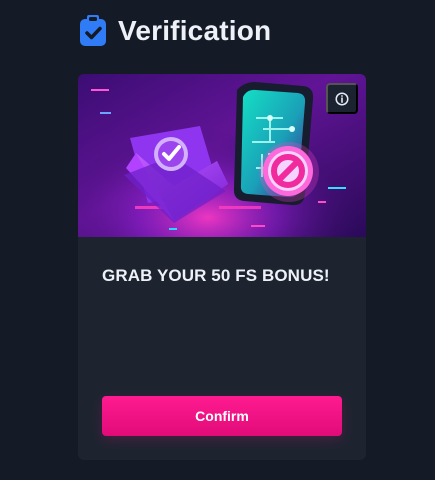 The image size is (435, 480). What do you see at coordinates (276, 144) in the screenshot?
I see `phone-block-icon` at bounding box center [276, 144].